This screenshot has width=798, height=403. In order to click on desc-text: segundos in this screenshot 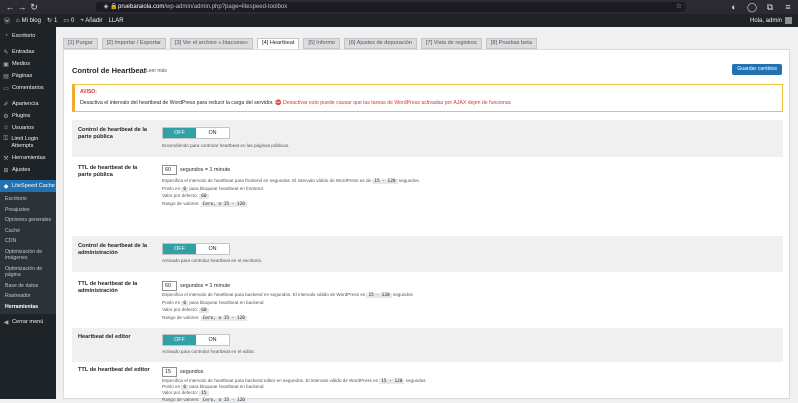, I will do `click(402, 294)`.